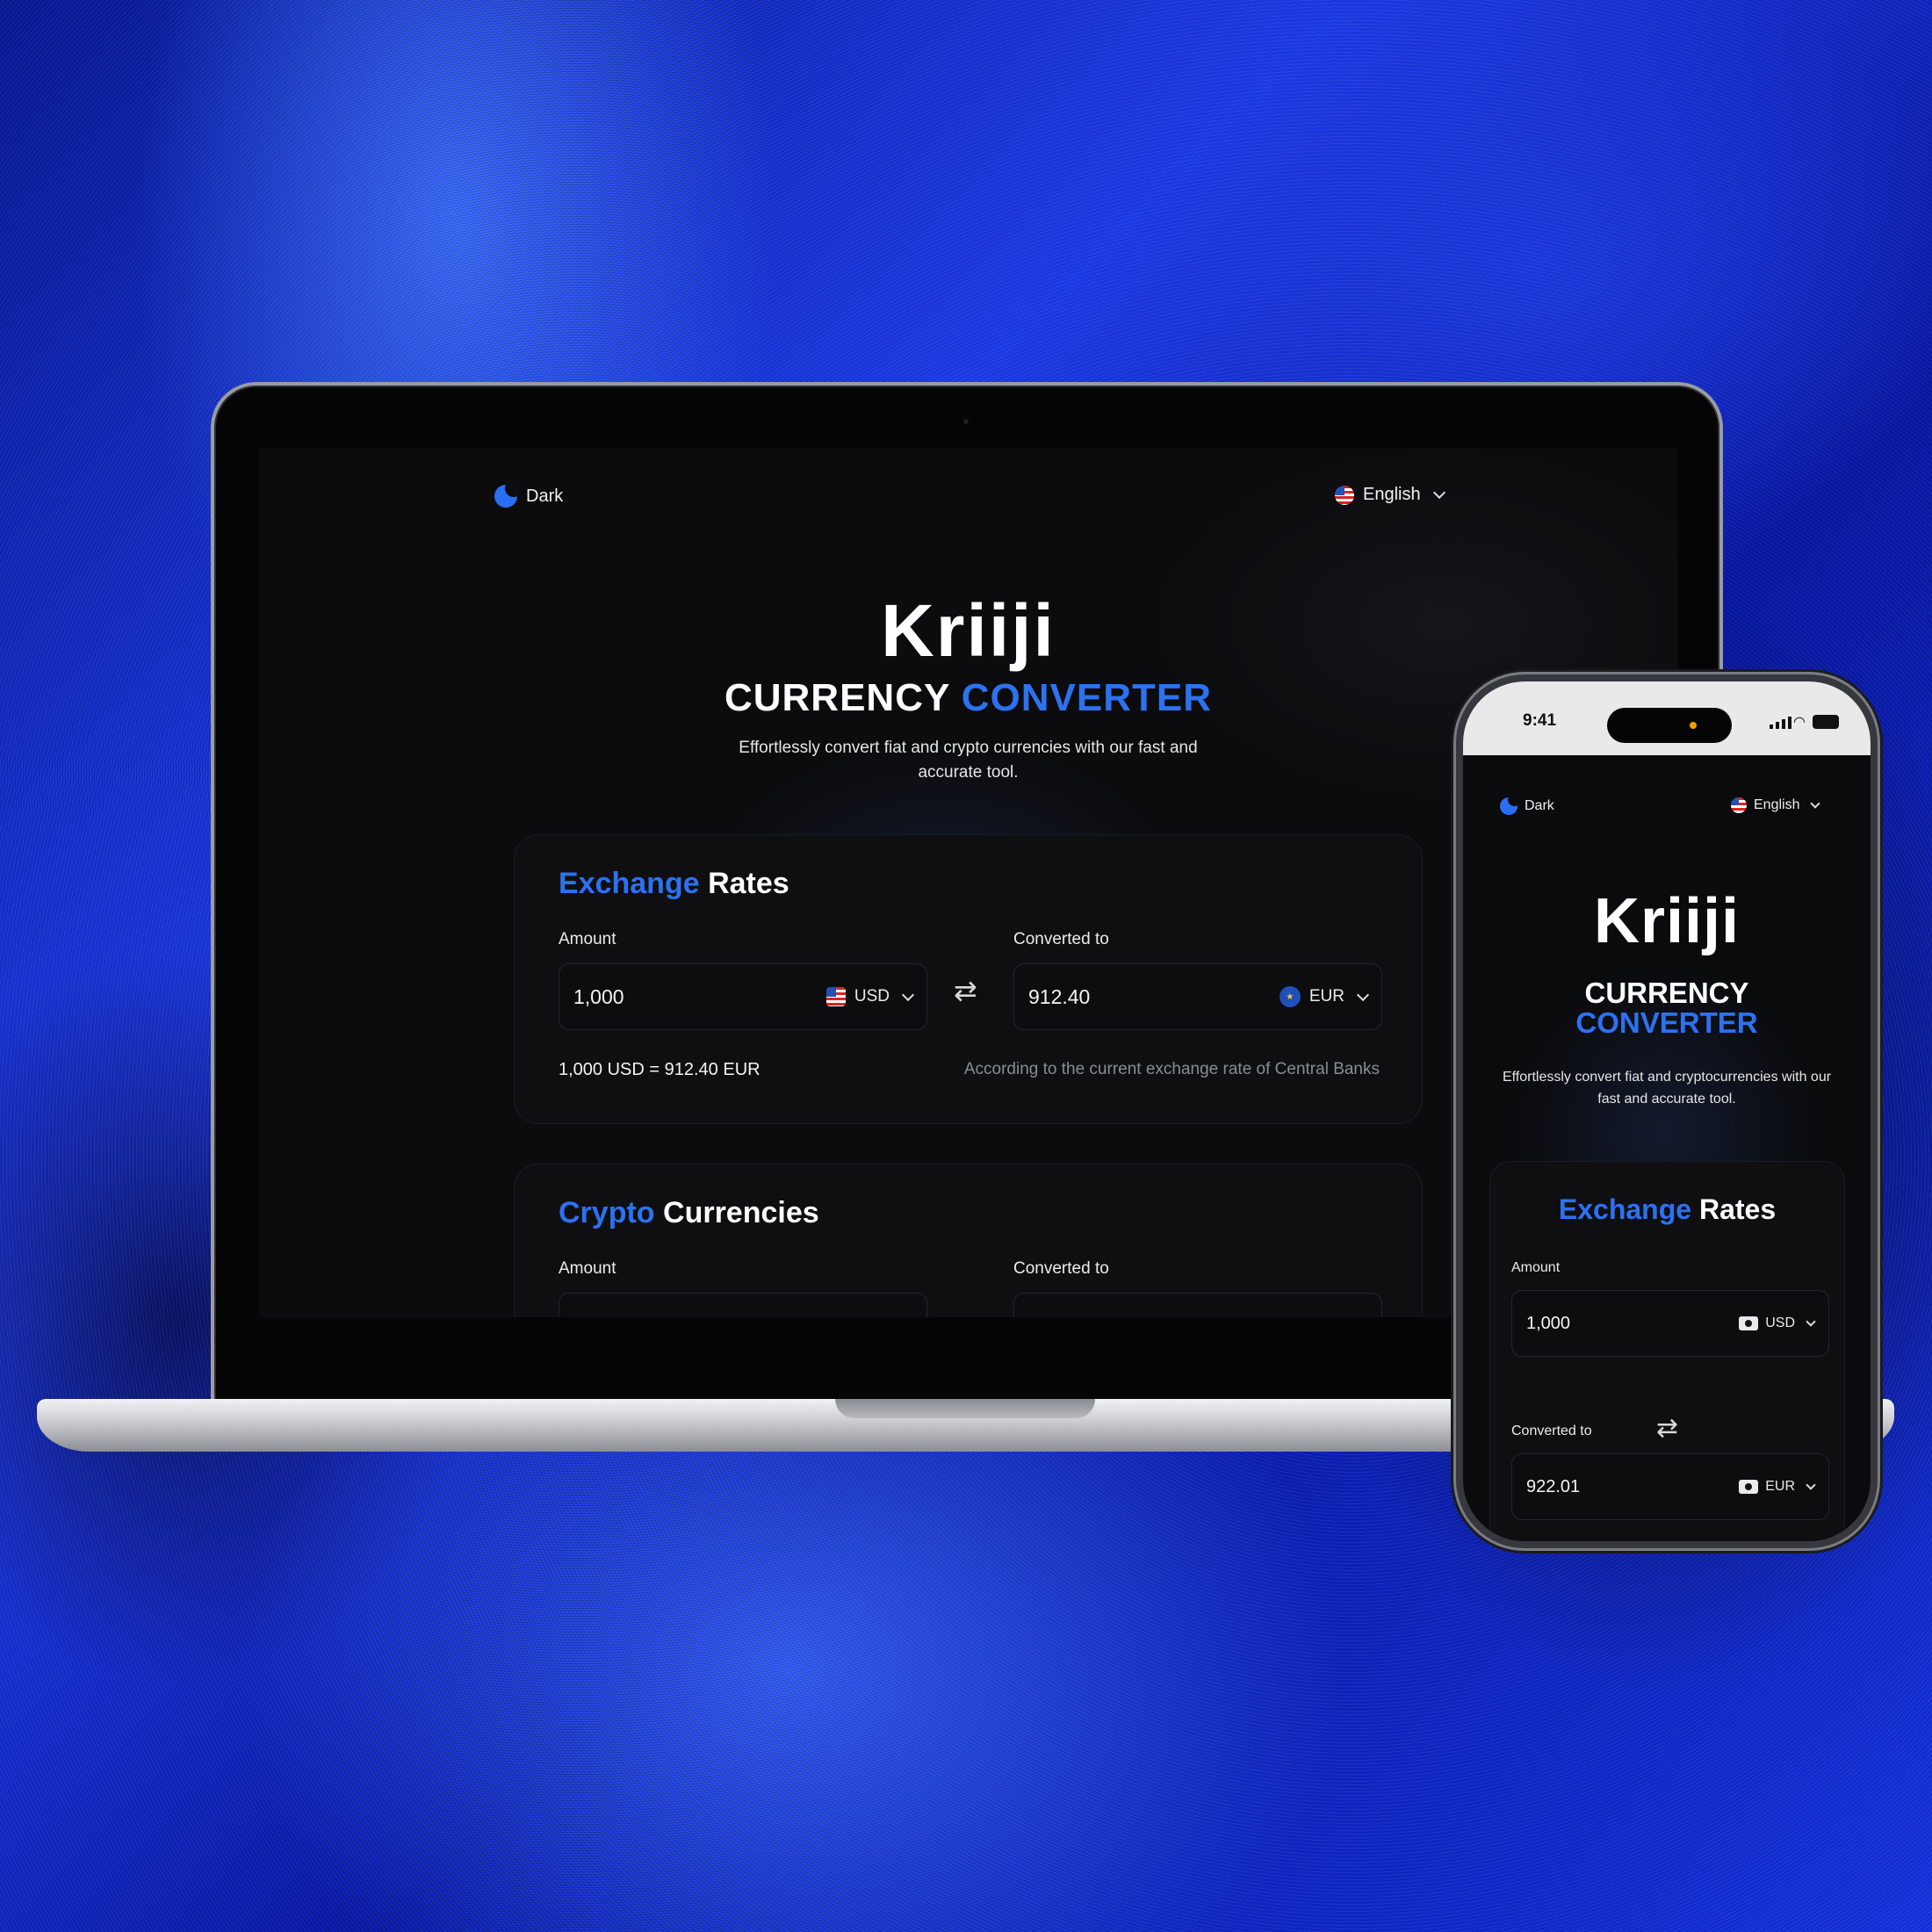 The height and width of the screenshot is (1932, 1932). Describe the element at coordinates (1290, 996) in the screenshot. I see `eu-flag-icon: ★` at that location.